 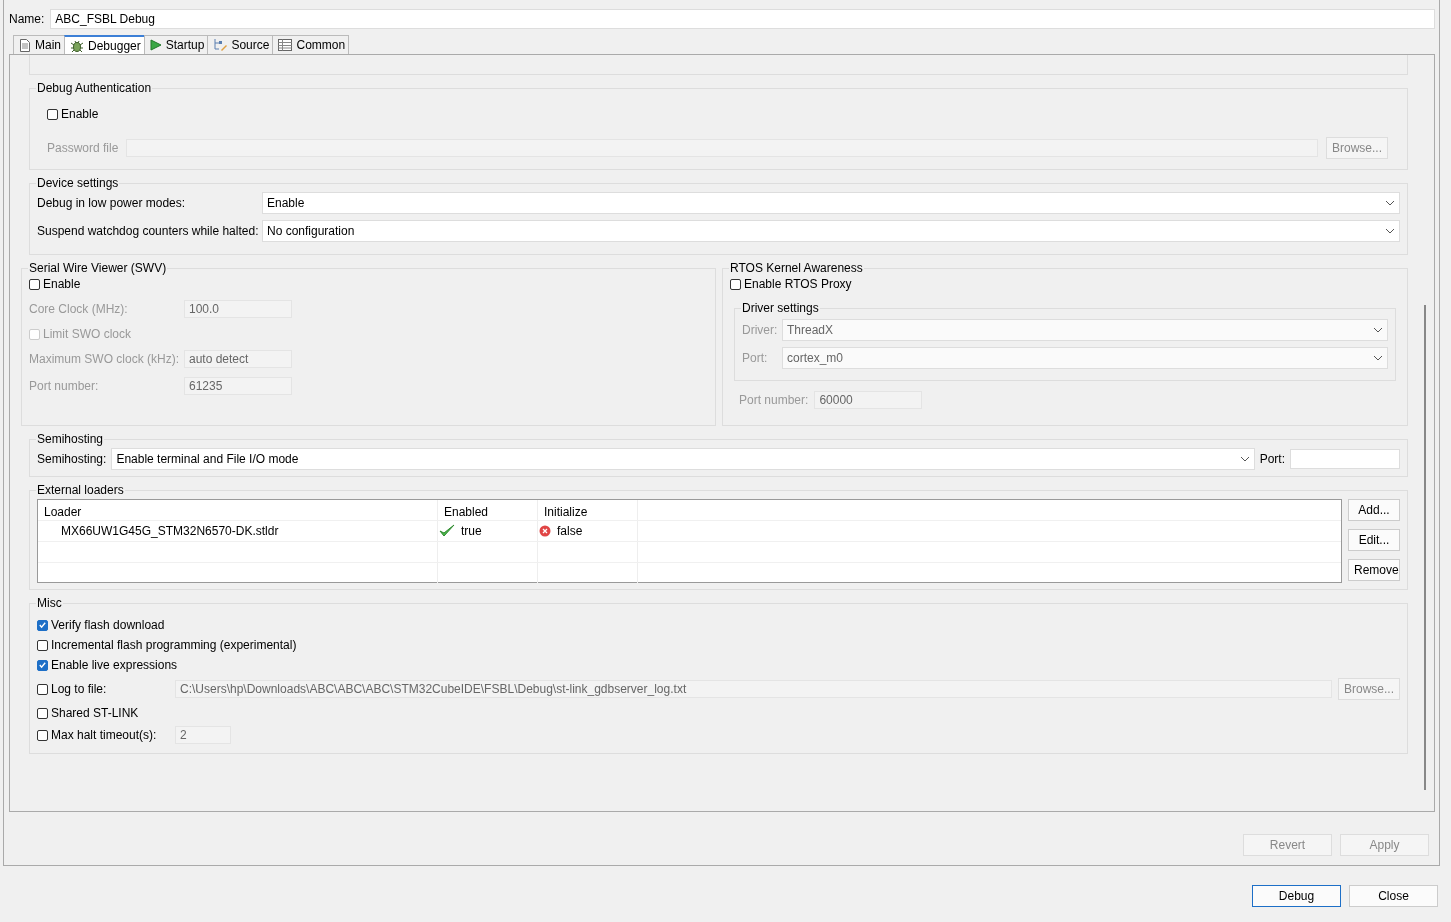 I want to click on tab: Source, so click(x=240, y=44).